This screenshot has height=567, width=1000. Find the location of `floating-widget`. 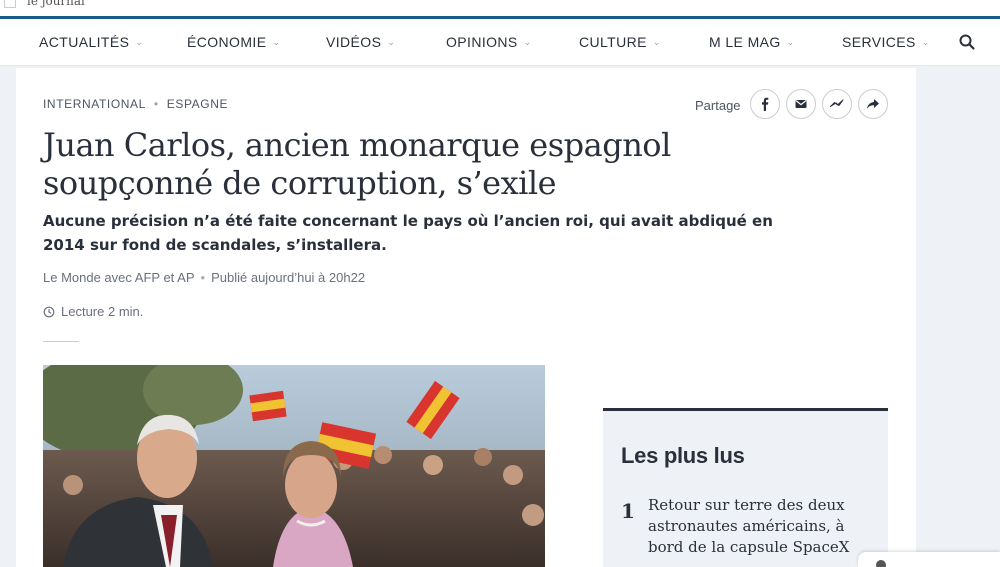

floating-widget is located at coordinates (929, 559).